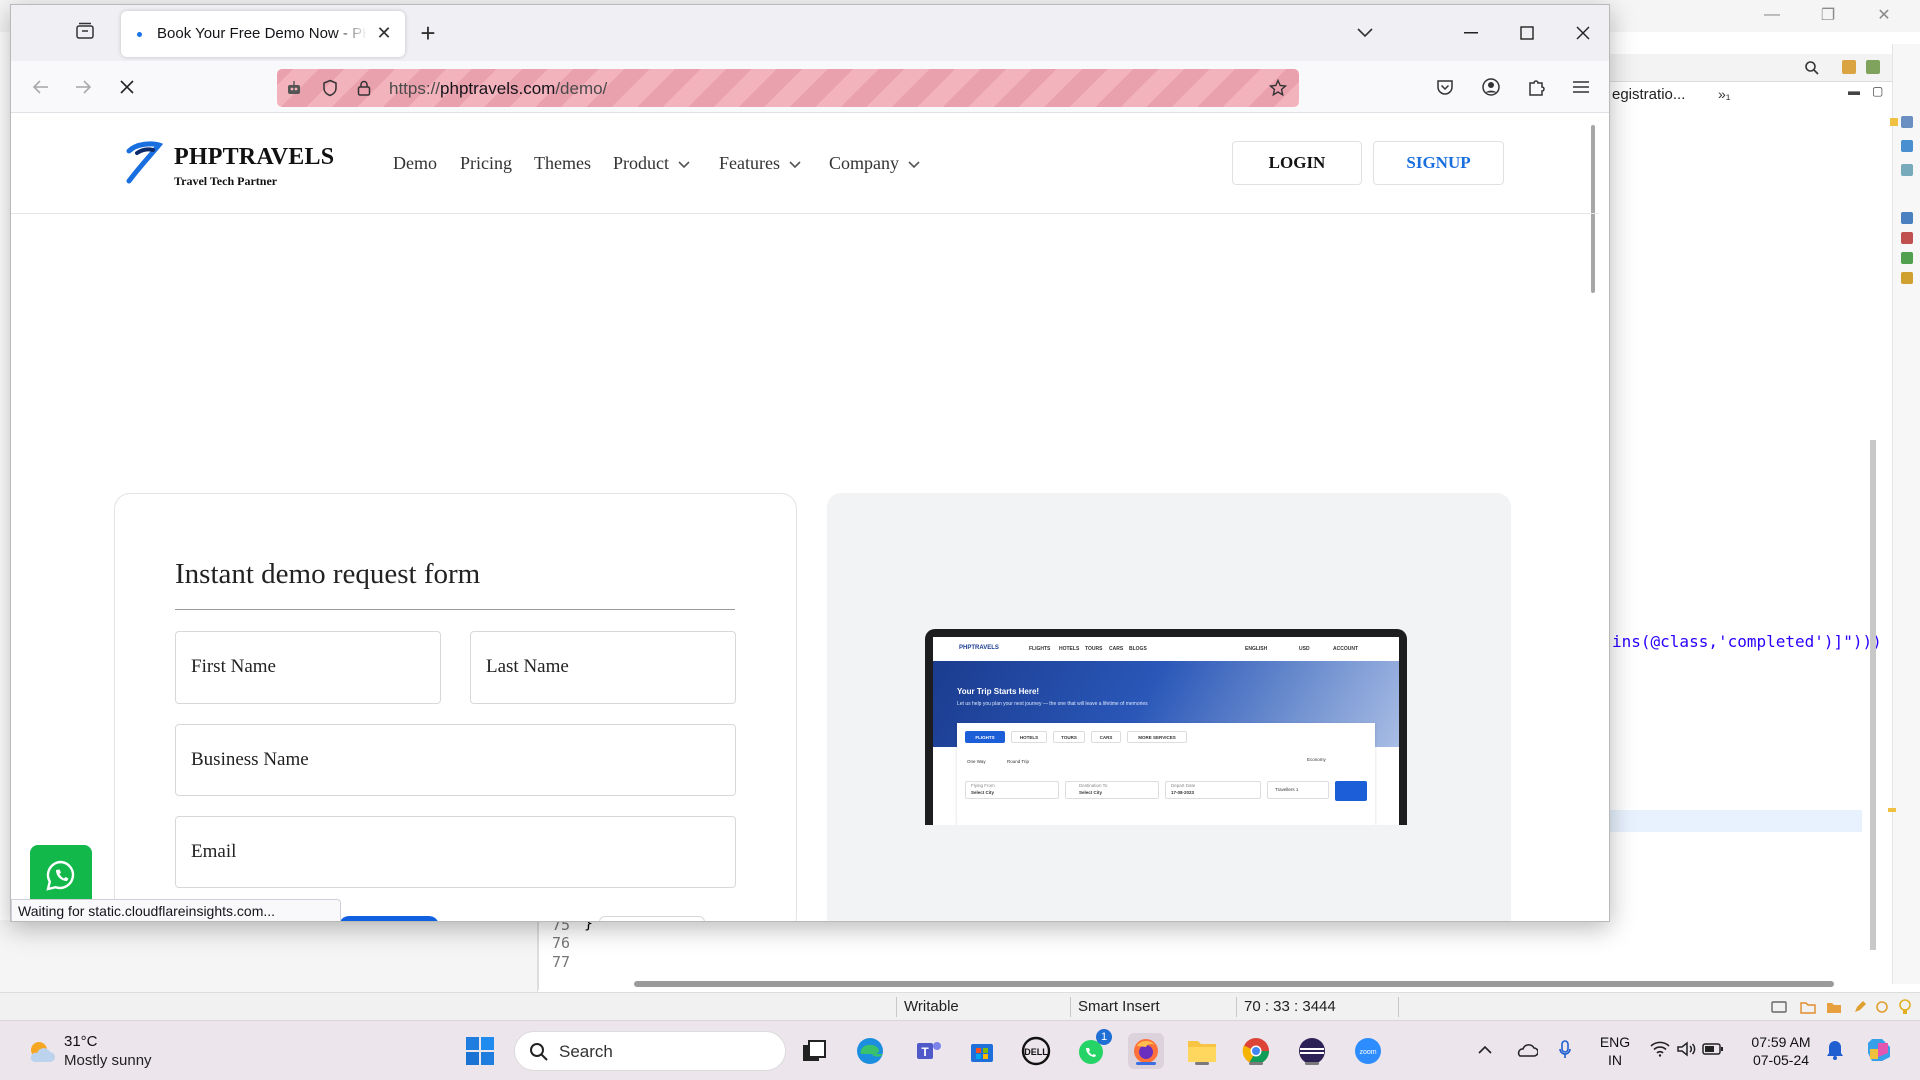 The image size is (1920, 1080). What do you see at coordinates (1860, 1007) in the screenshot?
I see `pencil-icon` at bounding box center [1860, 1007].